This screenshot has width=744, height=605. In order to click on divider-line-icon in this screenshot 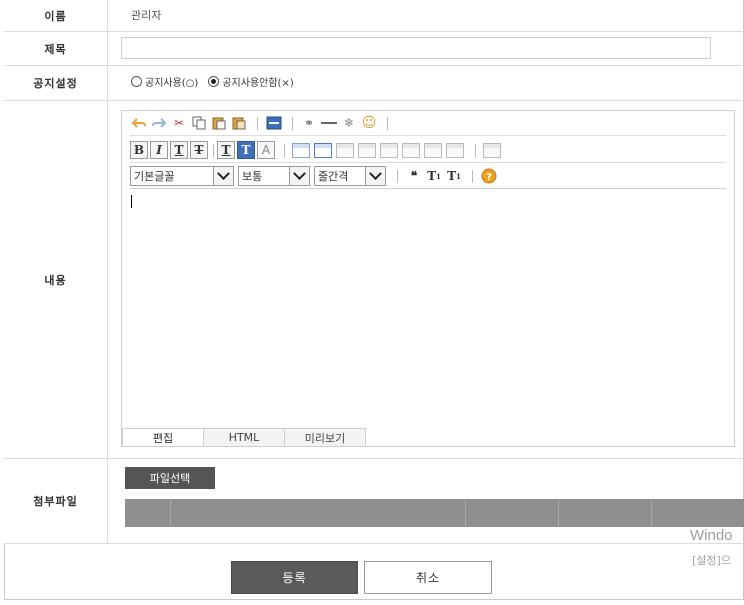, I will do `click(329, 123)`.